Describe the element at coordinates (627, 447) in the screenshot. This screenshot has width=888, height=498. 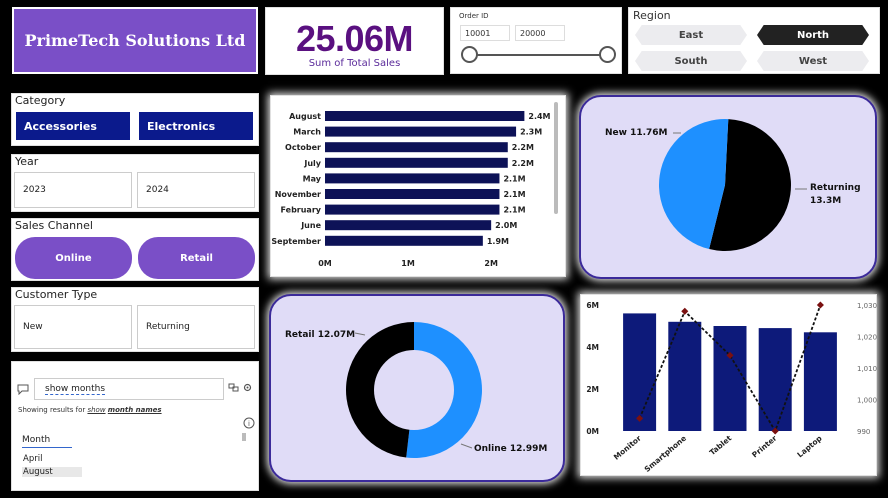
I see `combo-x-tick: Monitor` at that location.